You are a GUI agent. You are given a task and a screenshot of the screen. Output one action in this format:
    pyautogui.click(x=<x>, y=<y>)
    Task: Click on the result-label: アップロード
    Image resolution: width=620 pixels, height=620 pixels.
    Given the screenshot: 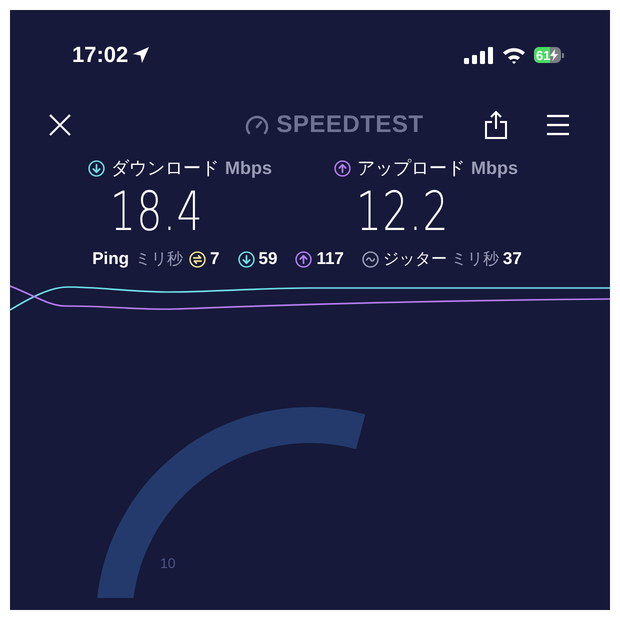 What is the action you would take?
    pyautogui.click(x=411, y=168)
    